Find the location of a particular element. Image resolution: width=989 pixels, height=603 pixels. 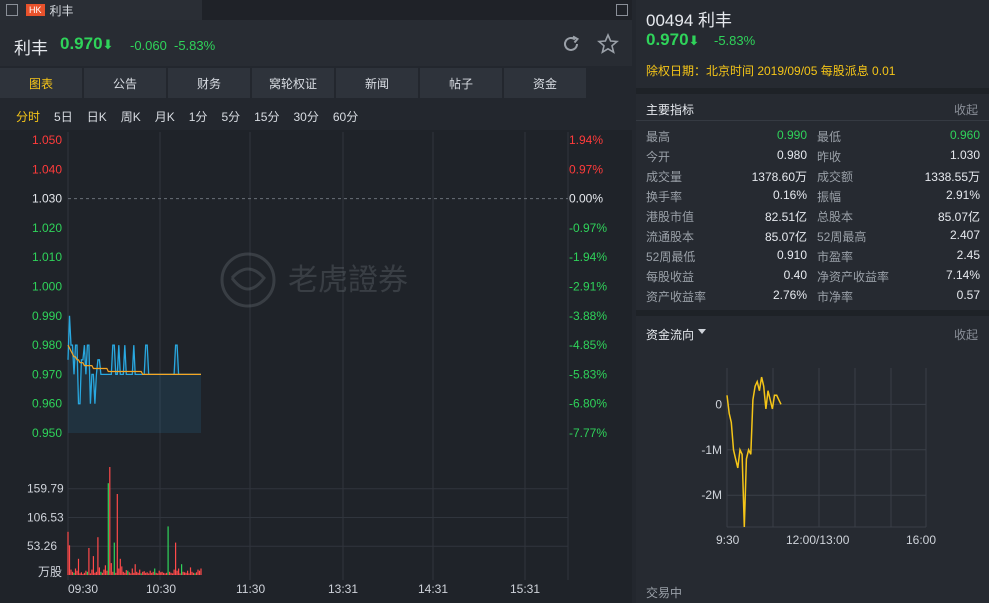

indicator-label: 振幅 is located at coordinates (829, 197).